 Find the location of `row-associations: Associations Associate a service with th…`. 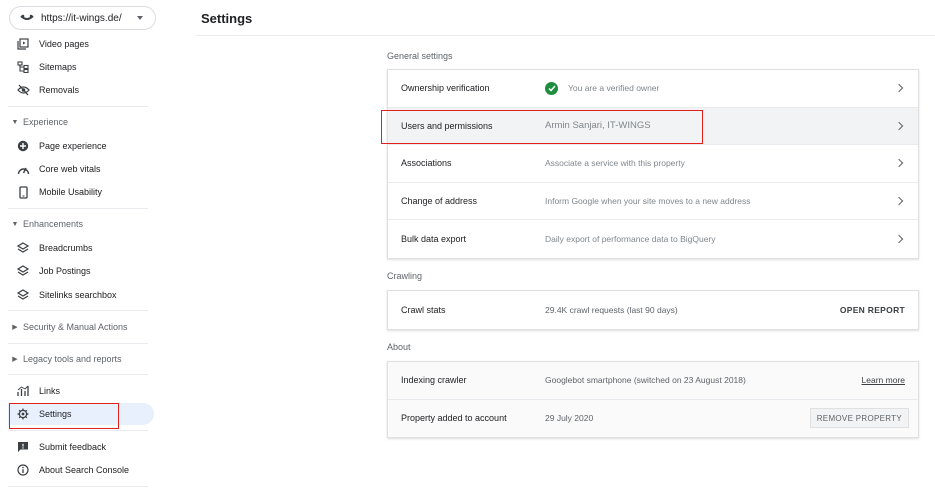

row-associations: Associations Associate a service with th… is located at coordinates (653, 164).